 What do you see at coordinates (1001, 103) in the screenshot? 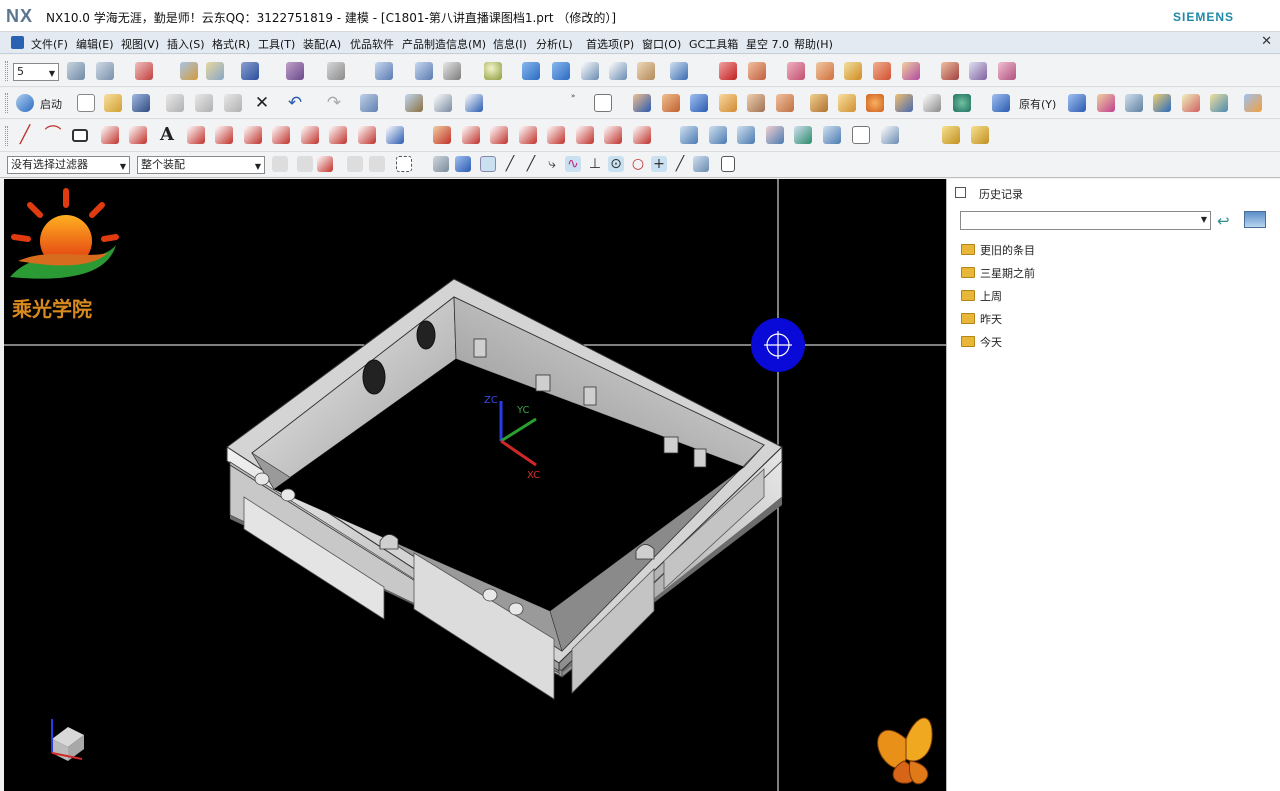
I see `book-icon` at bounding box center [1001, 103].